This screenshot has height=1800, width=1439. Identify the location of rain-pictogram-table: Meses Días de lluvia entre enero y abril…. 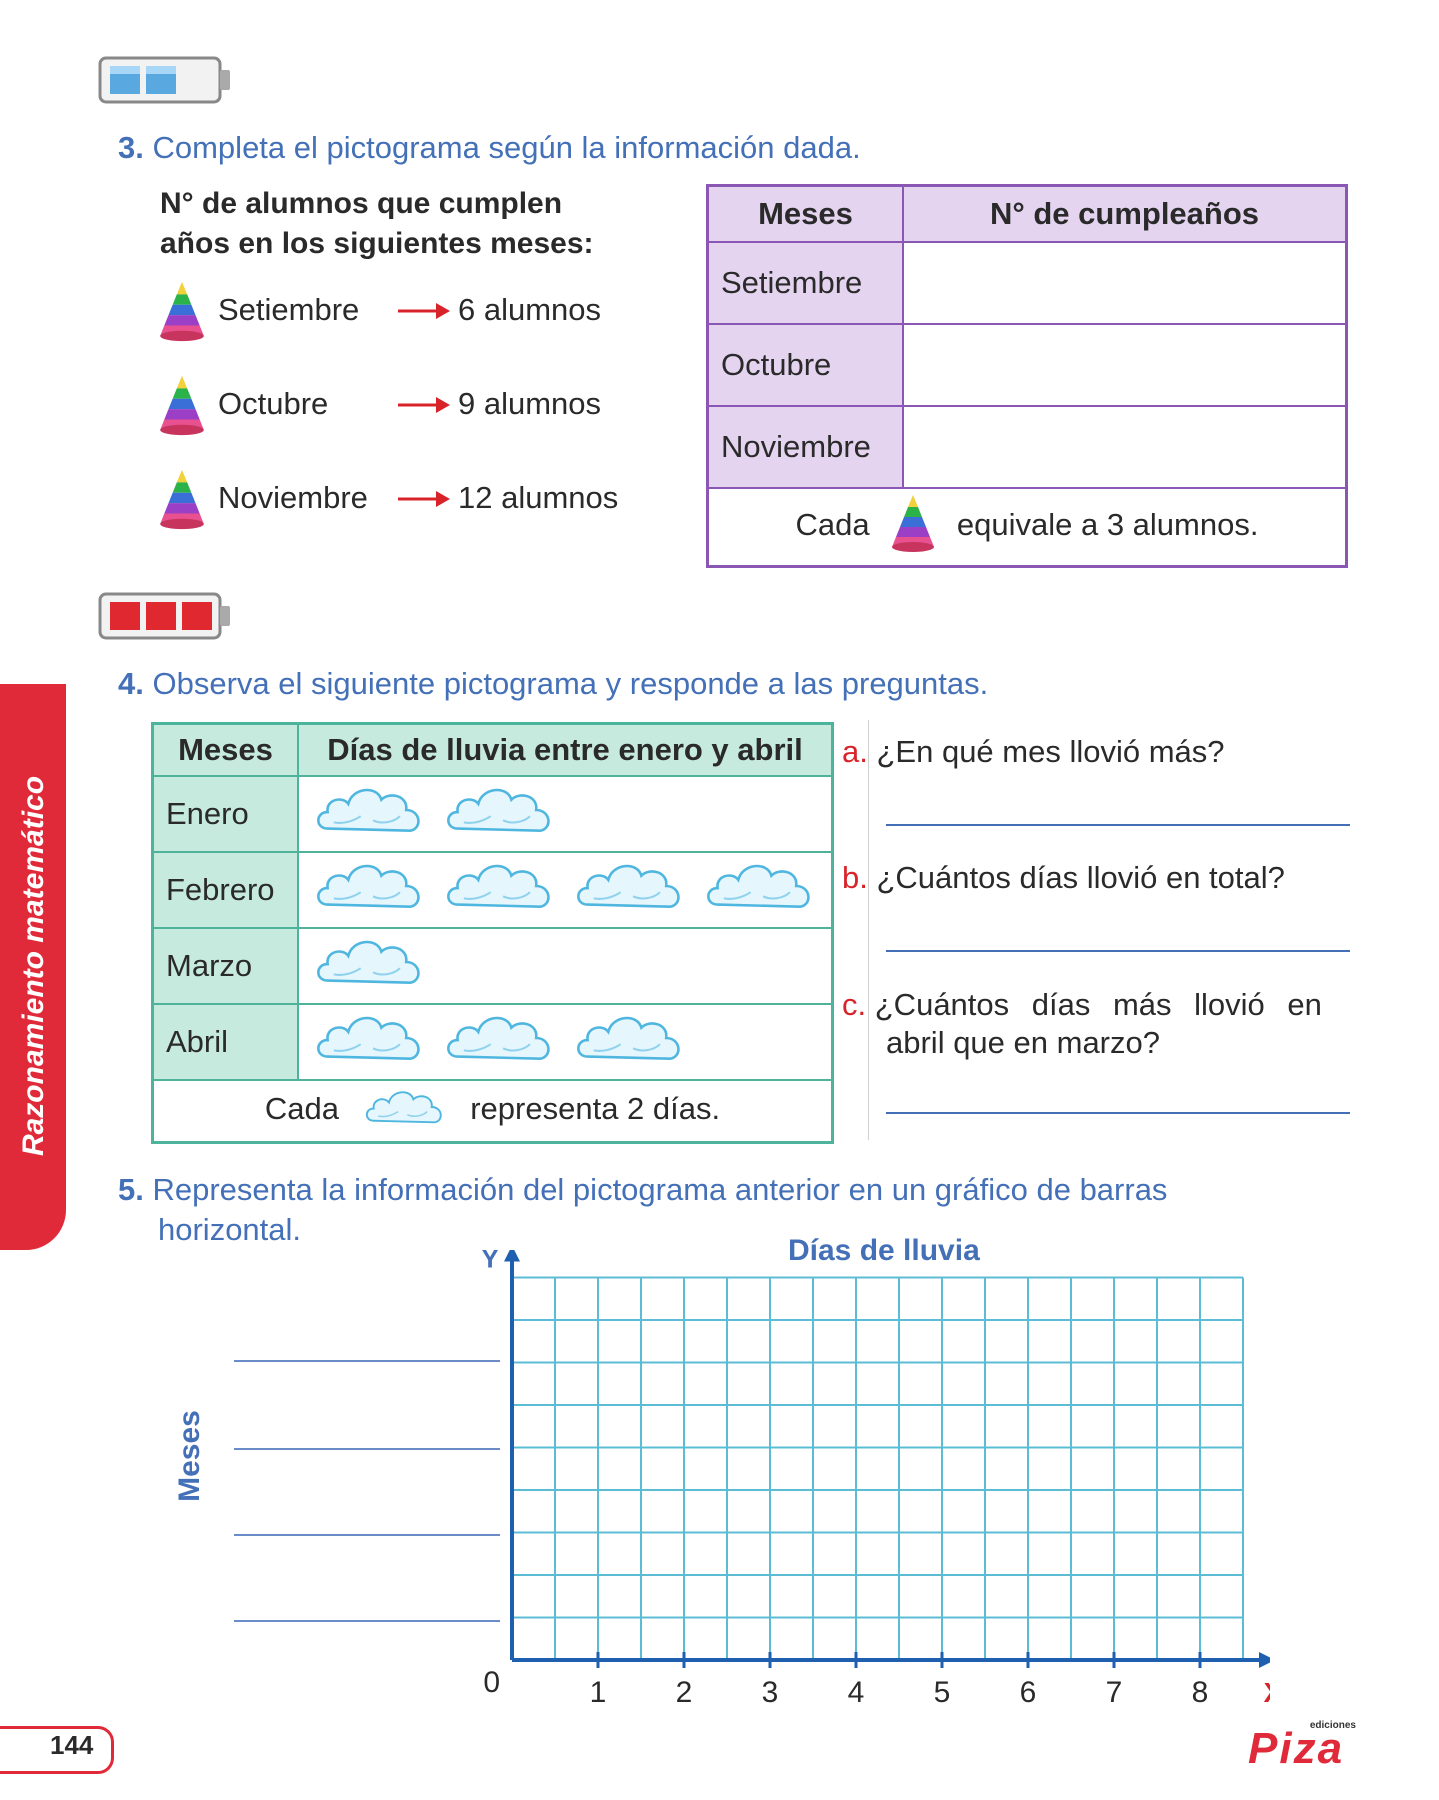
(492, 933).